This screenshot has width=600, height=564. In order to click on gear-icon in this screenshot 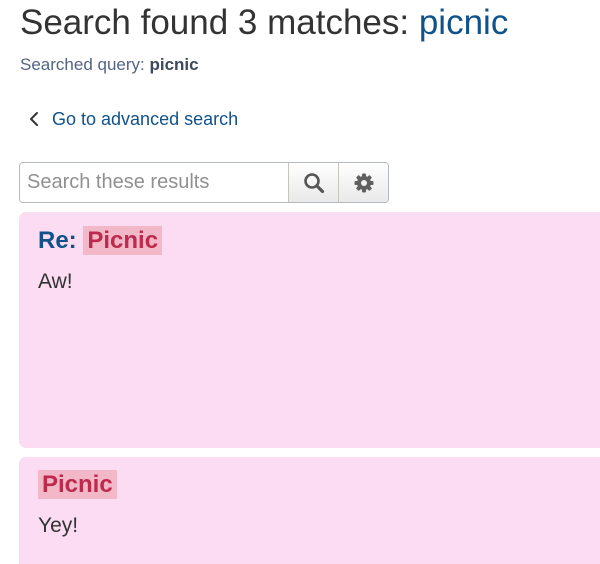, I will do `click(364, 183)`.